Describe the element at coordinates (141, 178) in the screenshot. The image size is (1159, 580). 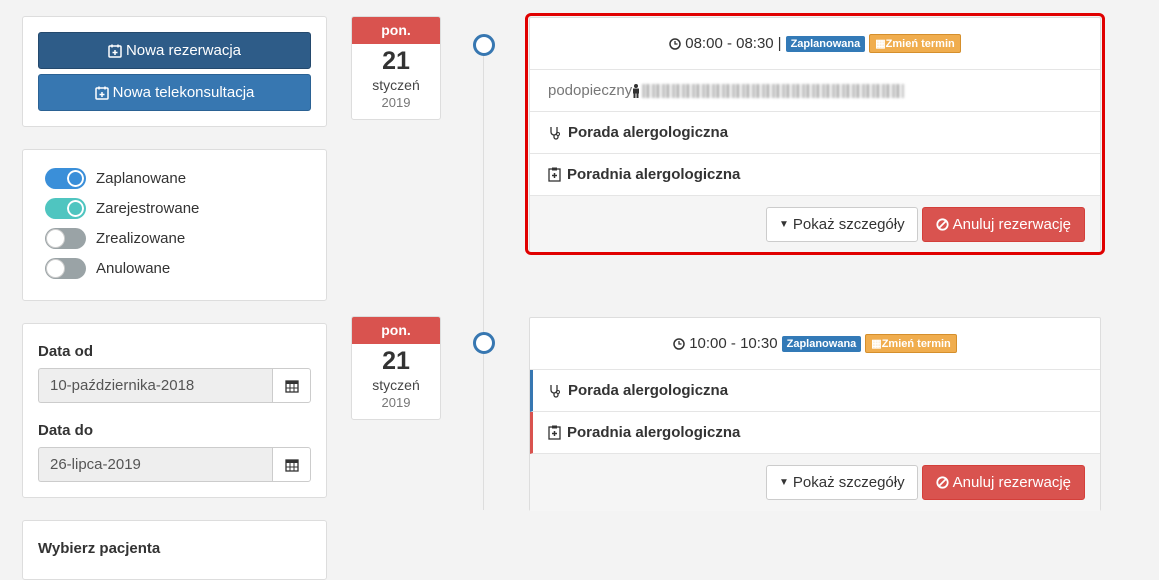
I see `filter-label: Zaplanowane` at that location.